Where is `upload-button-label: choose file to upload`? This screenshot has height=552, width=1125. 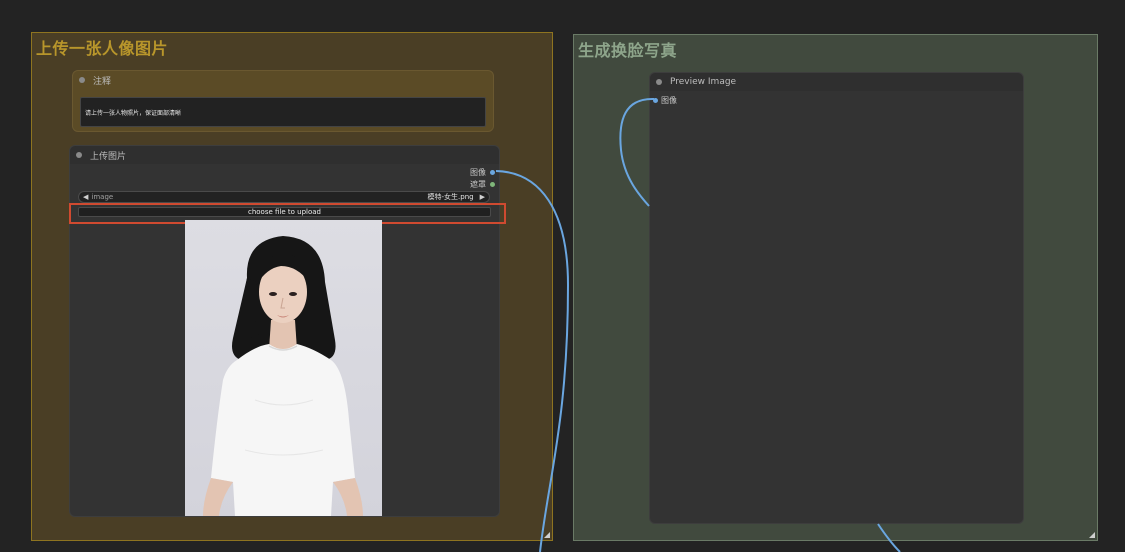
upload-button-label: choose file to upload is located at coordinates (284, 212).